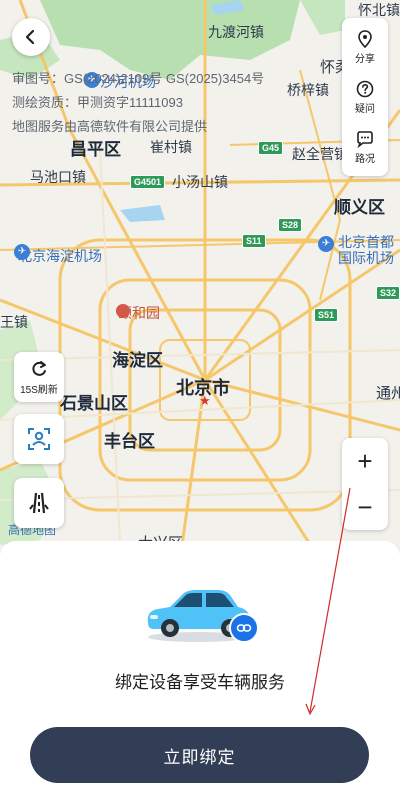  What do you see at coordinates (388, 393) in the screenshot?
I see `place-label: 通州` at bounding box center [388, 393].